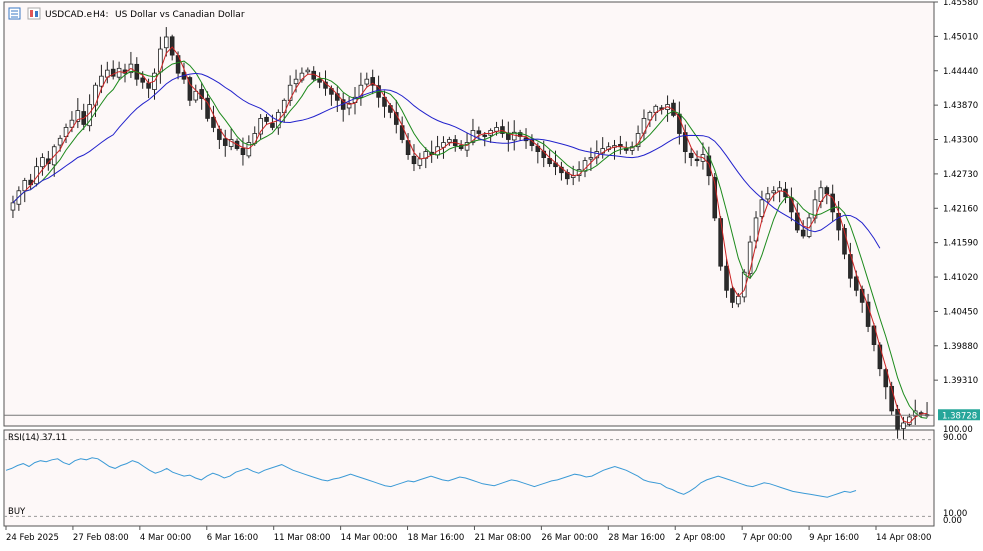 The image size is (983, 551). I want to click on y-tick-label: 1.41590, so click(960, 244).